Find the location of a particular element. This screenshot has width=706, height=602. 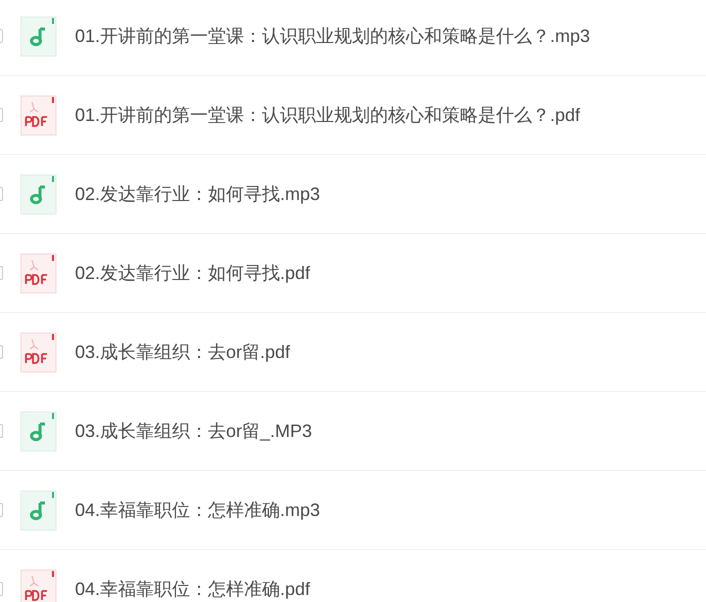

file-name: 02.发达靠行业：如何寻找.mp3 is located at coordinates (197, 194).